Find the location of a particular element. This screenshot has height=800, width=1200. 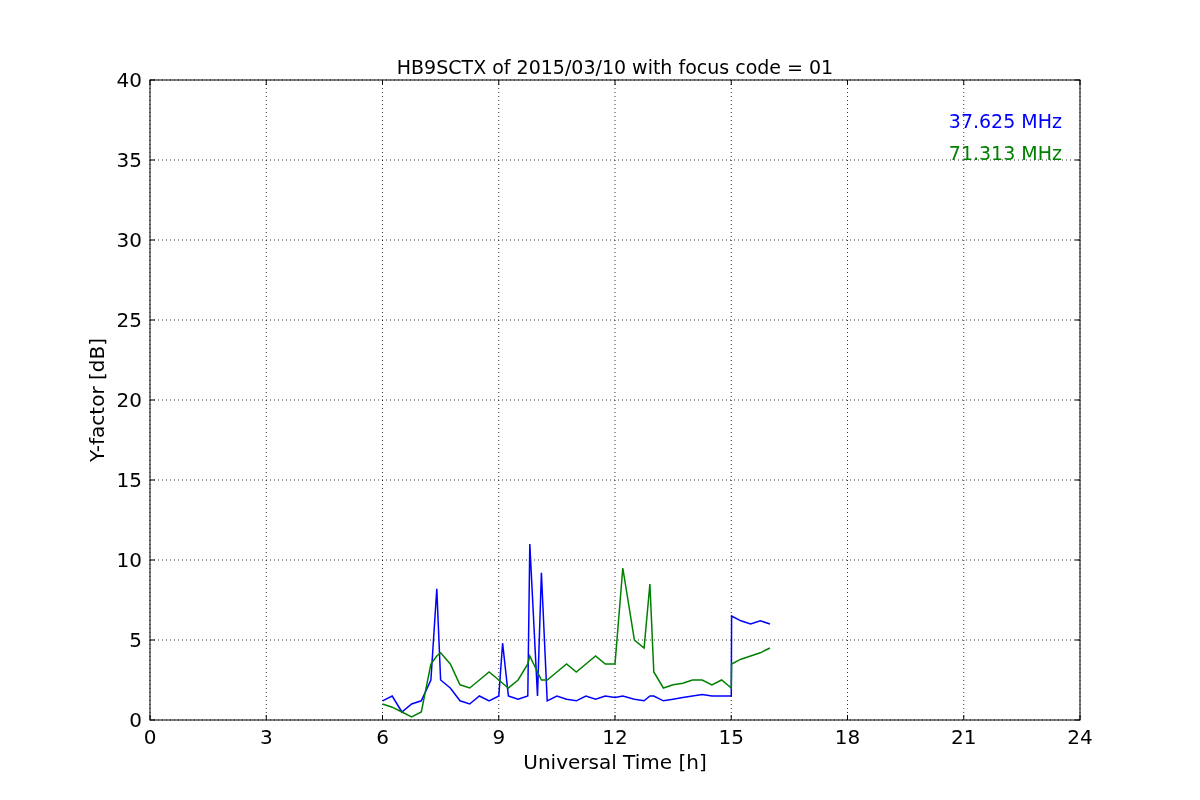

axis-title: Universal Time [h] is located at coordinates (615, 762).